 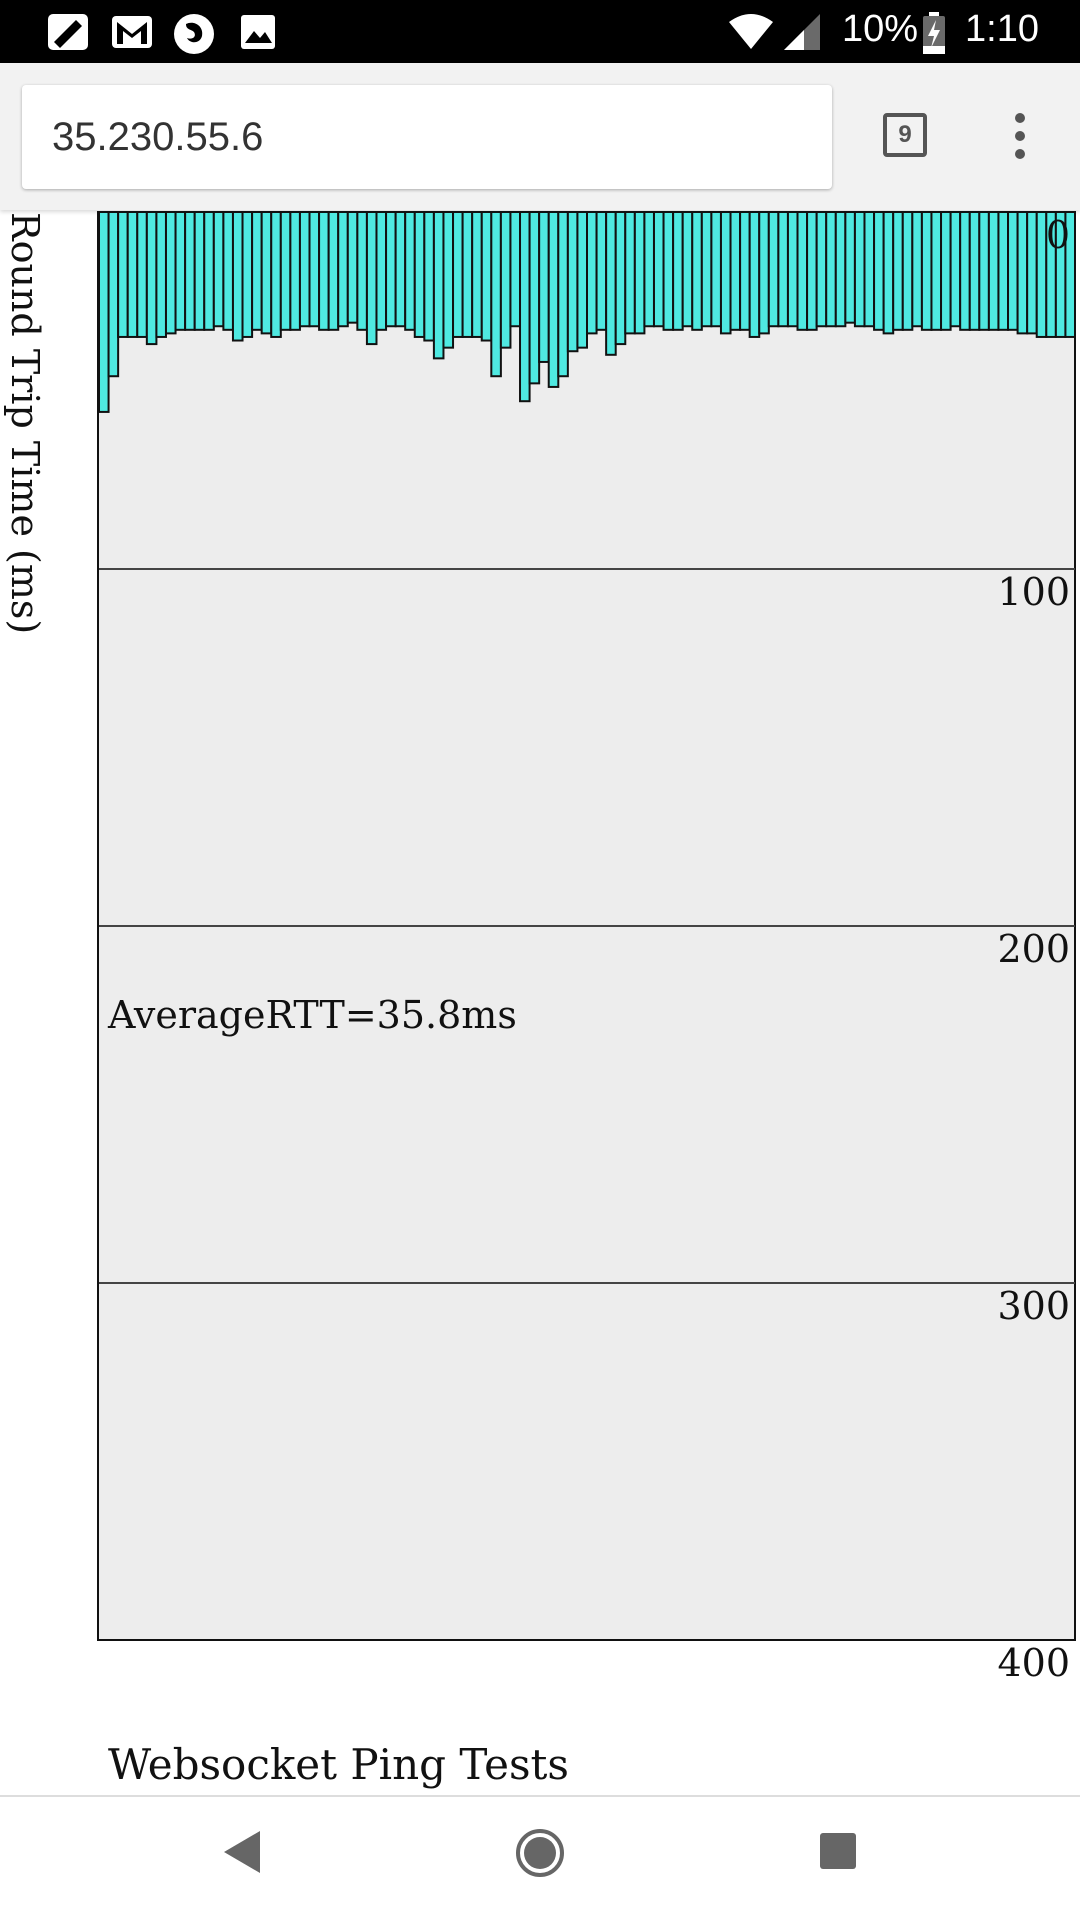 What do you see at coordinates (880, 29) in the screenshot?
I see `battery-percent: 10%` at bounding box center [880, 29].